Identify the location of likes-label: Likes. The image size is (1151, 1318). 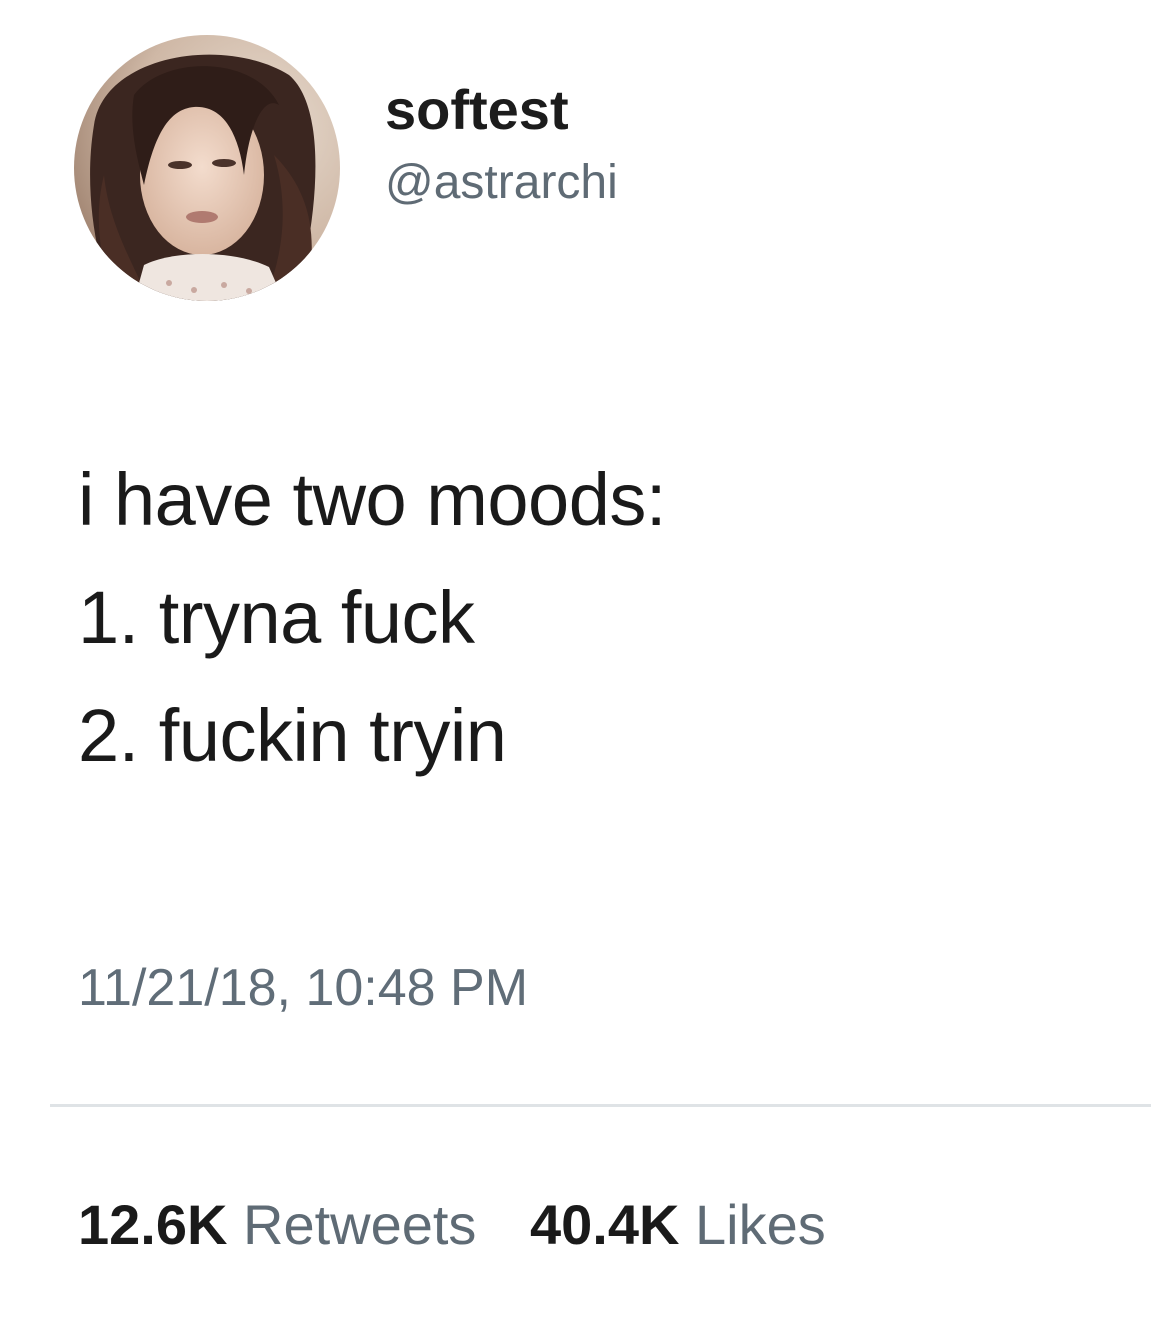
(760, 1224).